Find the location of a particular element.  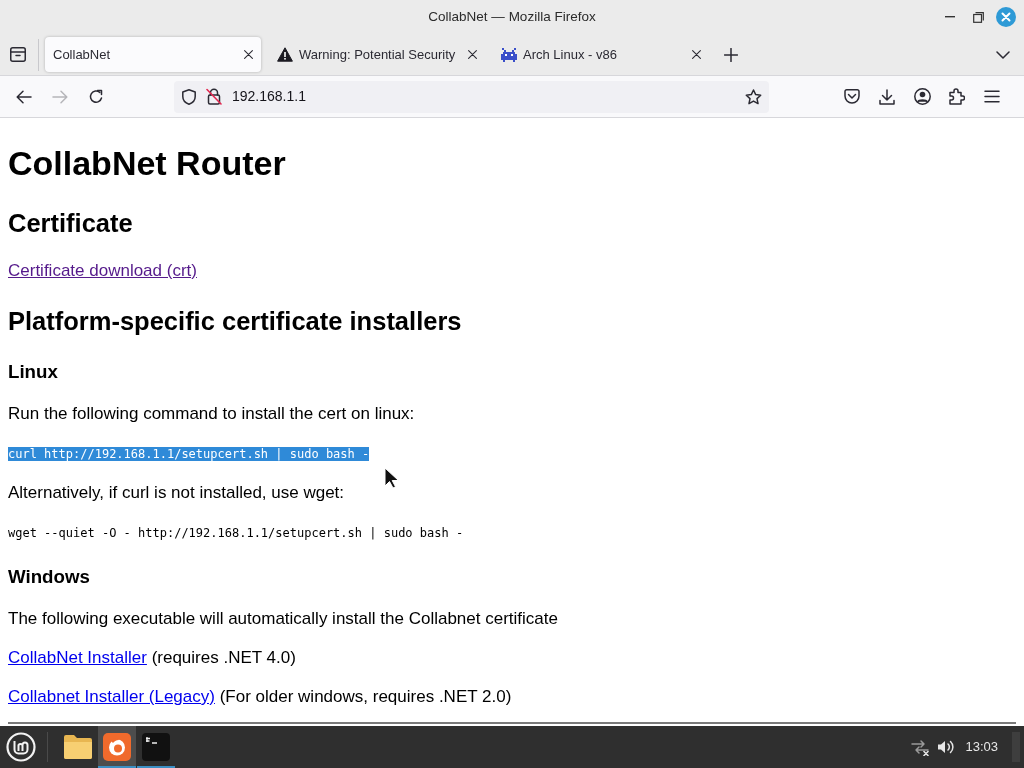

chevron-badge-icon is located at coordinates (852, 96).